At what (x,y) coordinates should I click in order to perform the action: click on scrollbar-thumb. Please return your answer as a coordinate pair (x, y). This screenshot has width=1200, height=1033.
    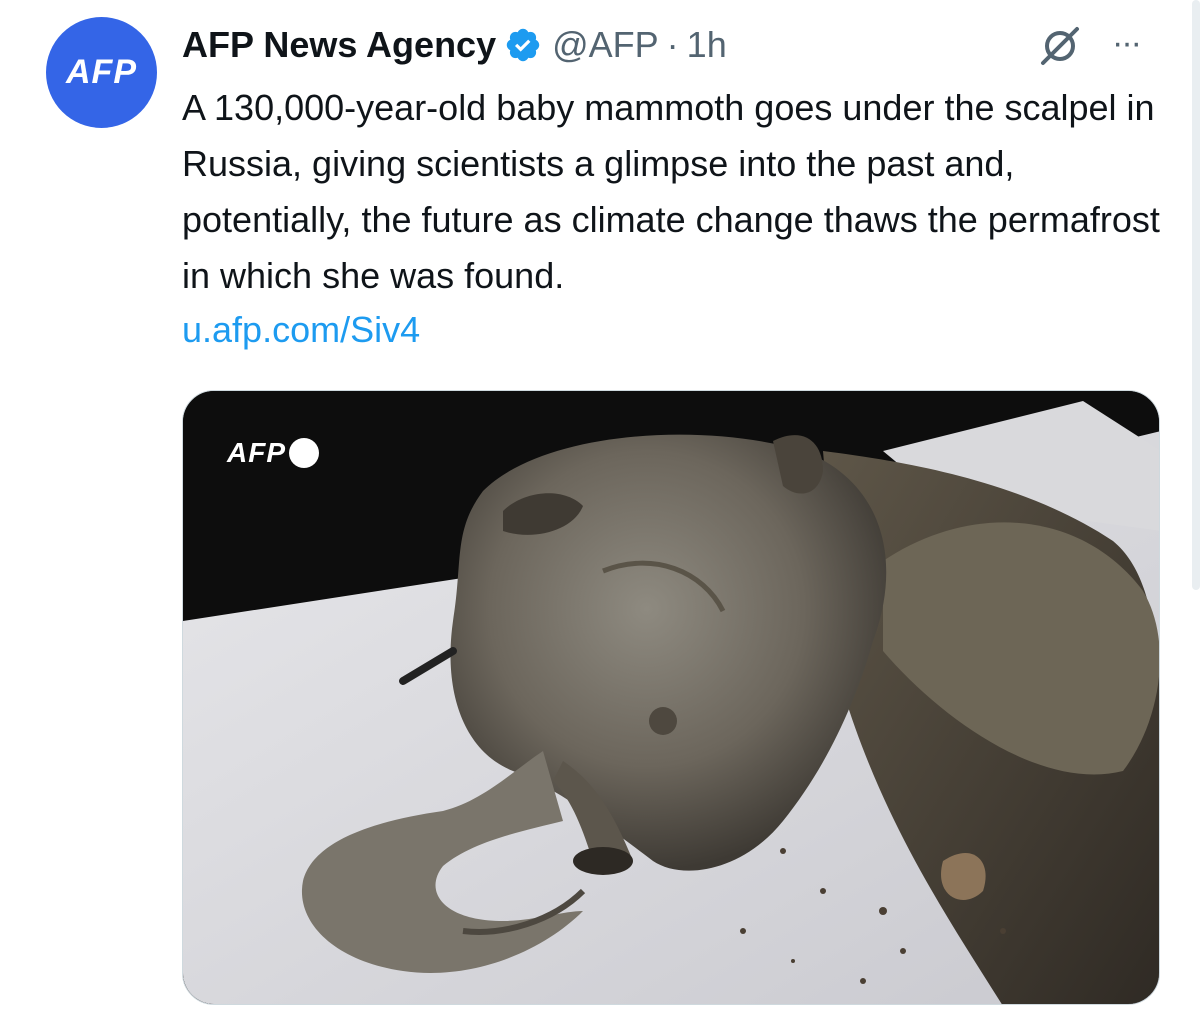
    Looking at the image, I should click on (1196, 295).